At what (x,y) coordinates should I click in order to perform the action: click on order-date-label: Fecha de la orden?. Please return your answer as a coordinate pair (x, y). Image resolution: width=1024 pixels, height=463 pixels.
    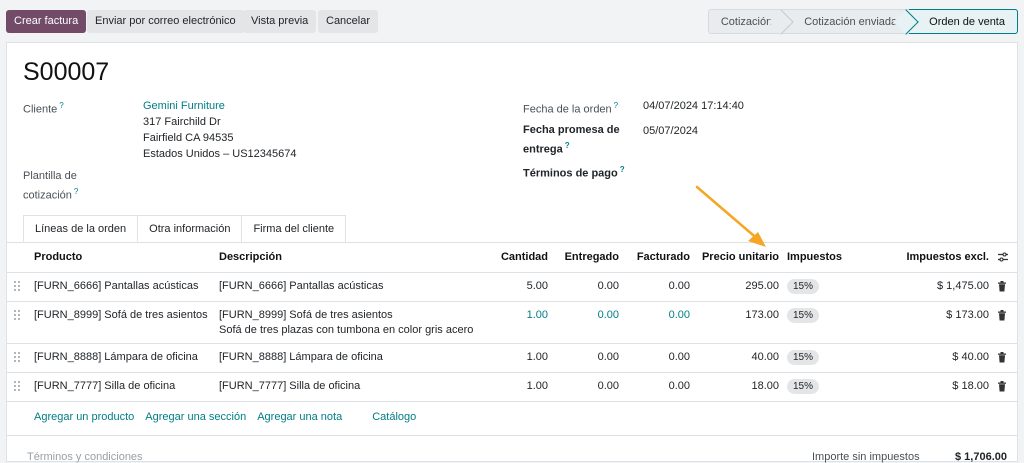
    Looking at the image, I should click on (570, 108).